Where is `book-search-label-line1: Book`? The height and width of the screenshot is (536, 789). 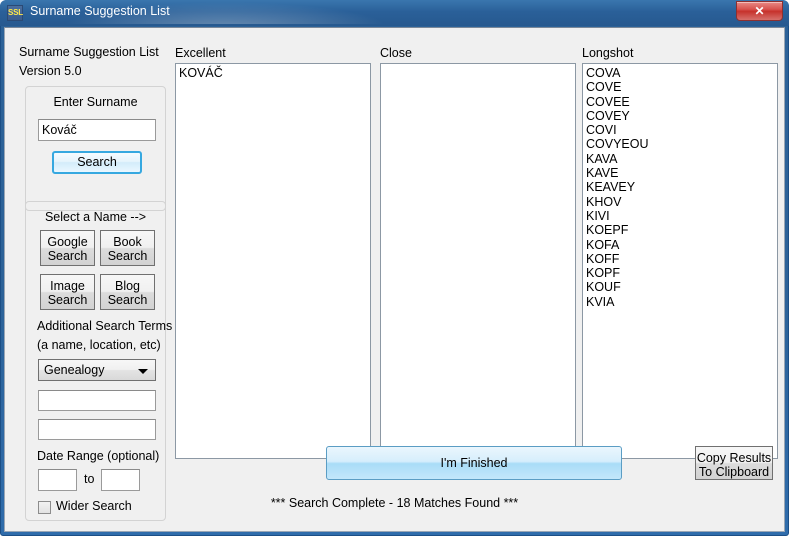
book-search-label-line1: Book is located at coordinates (127, 242).